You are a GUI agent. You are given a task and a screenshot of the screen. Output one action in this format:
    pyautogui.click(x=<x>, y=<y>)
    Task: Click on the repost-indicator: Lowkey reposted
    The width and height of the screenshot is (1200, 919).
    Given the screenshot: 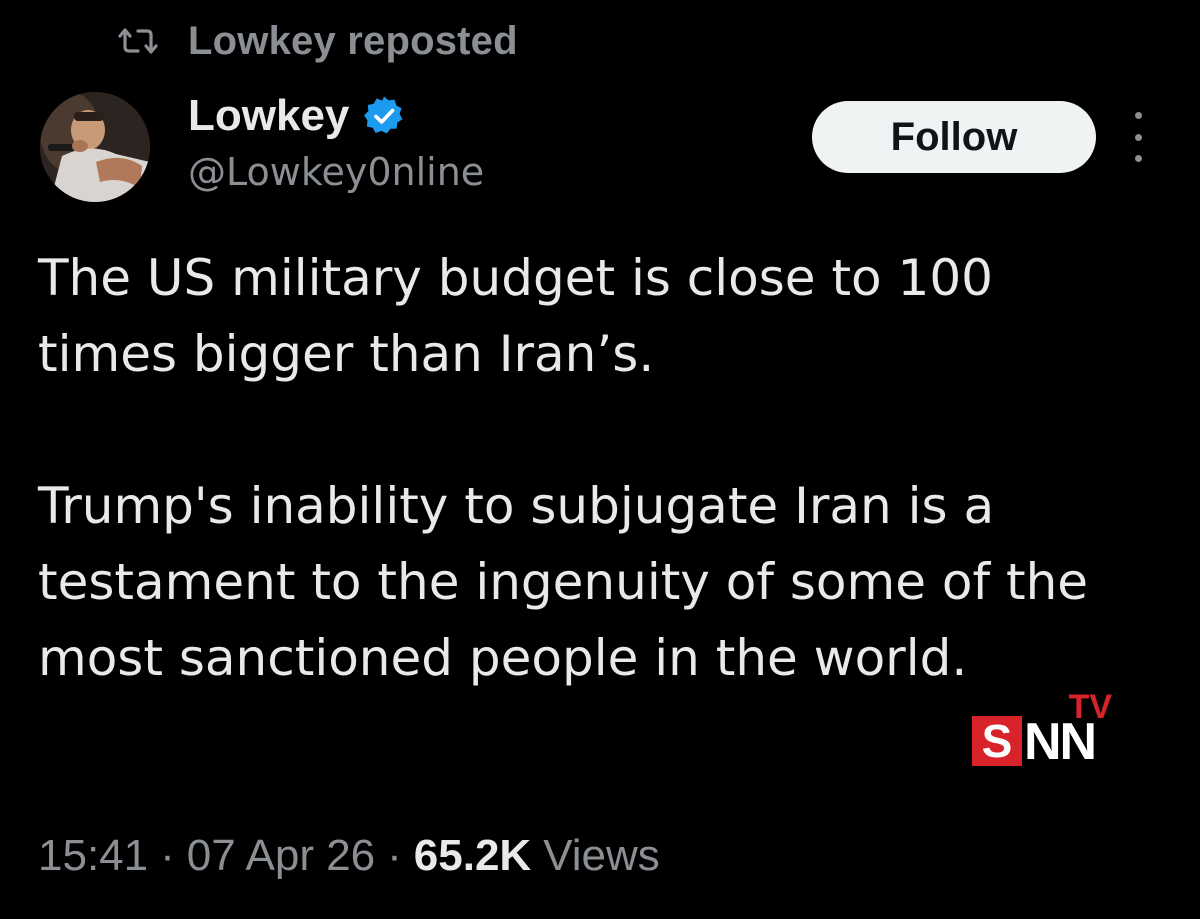 What is the action you would take?
    pyautogui.click(x=318, y=41)
    